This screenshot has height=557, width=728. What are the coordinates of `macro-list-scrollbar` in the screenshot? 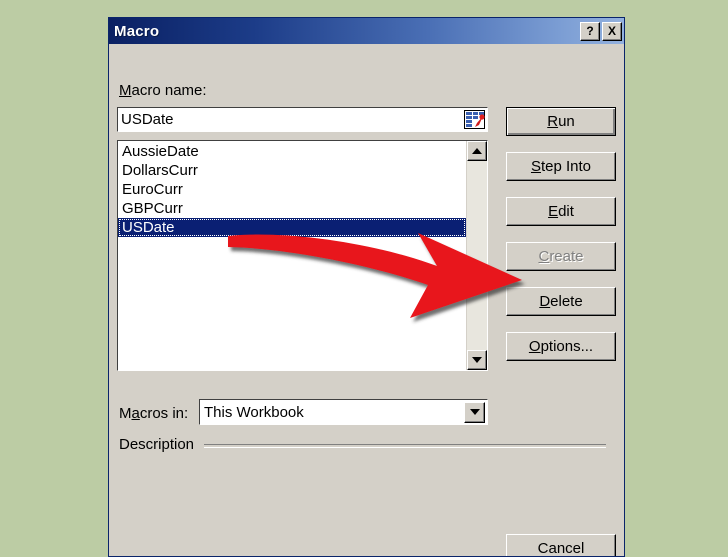 It's located at (476, 255).